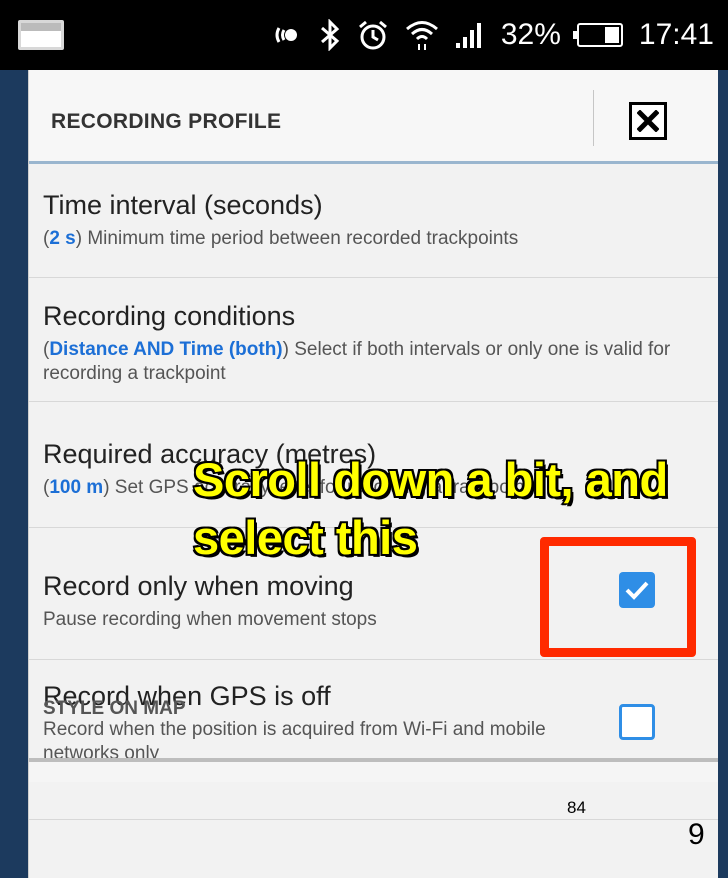 The image size is (728, 878). Describe the element at coordinates (169, 316) in the screenshot. I see `setting-title: Recording conditions` at that location.